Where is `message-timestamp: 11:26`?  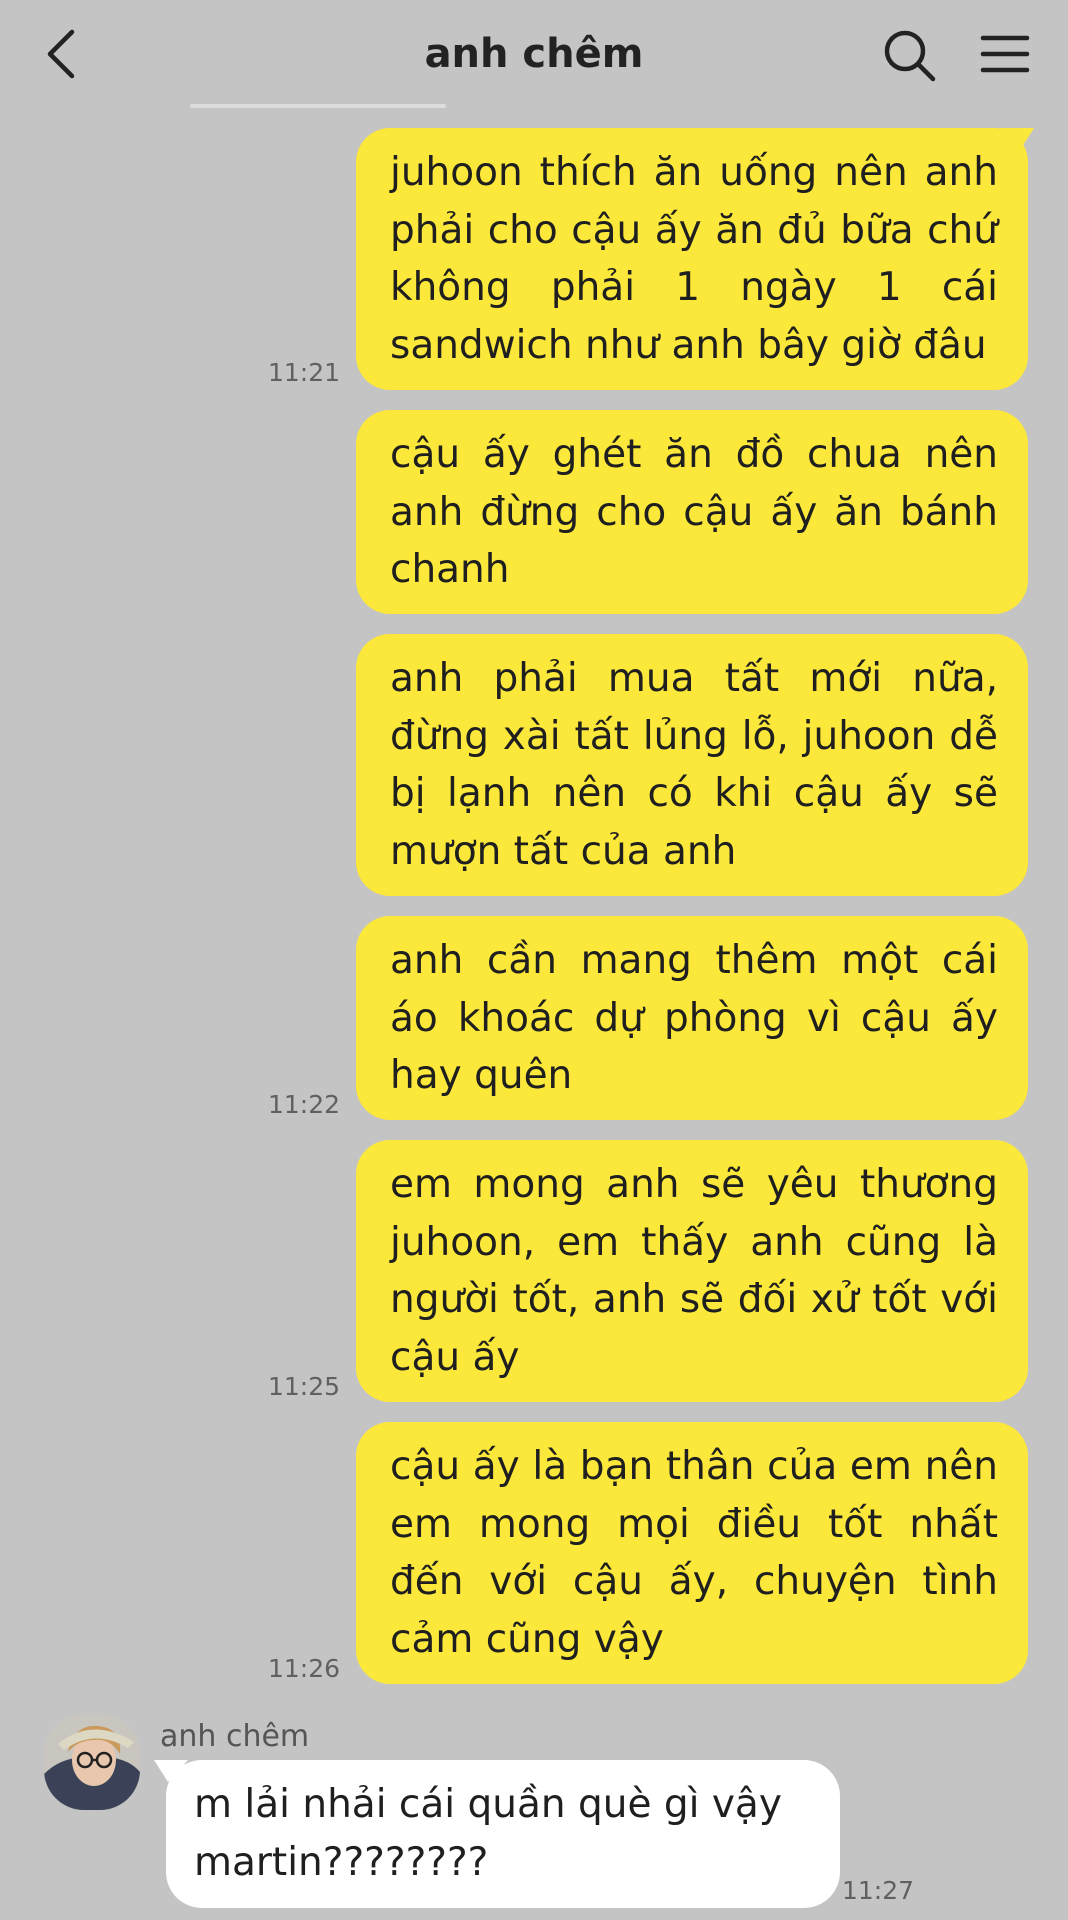 message-timestamp: 11:26 is located at coordinates (303, 1668).